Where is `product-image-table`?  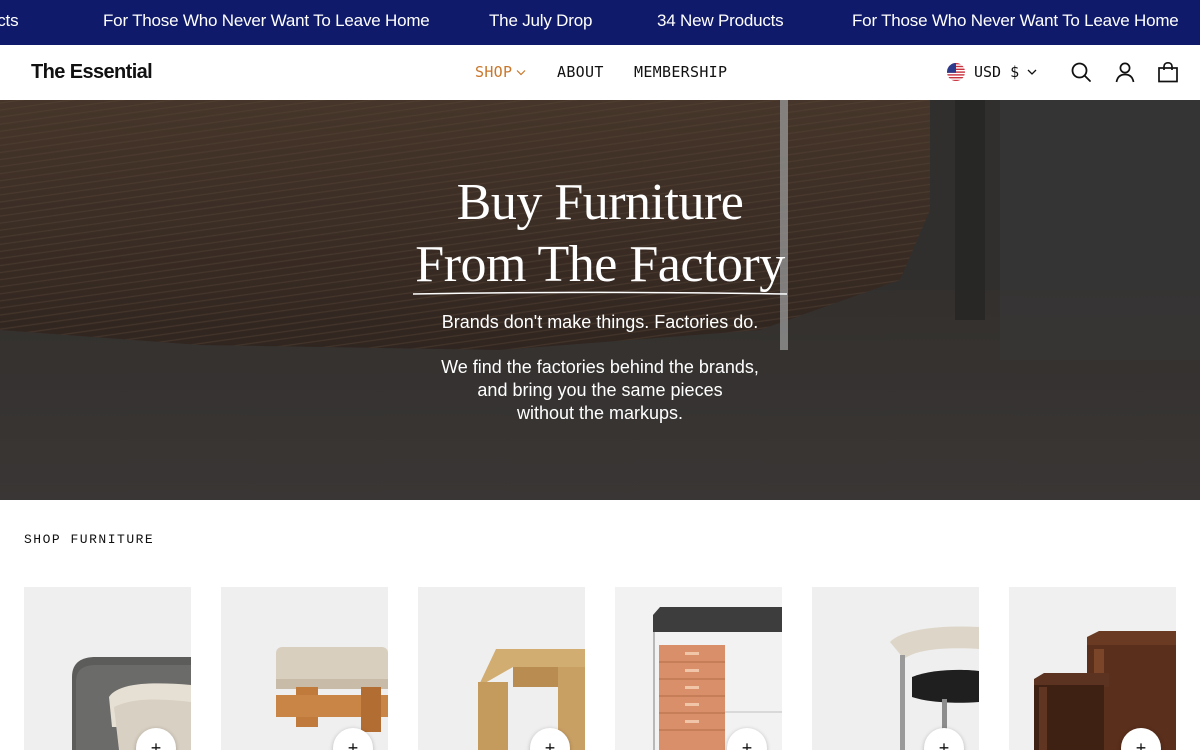 product-image-table is located at coordinates (501, 668).